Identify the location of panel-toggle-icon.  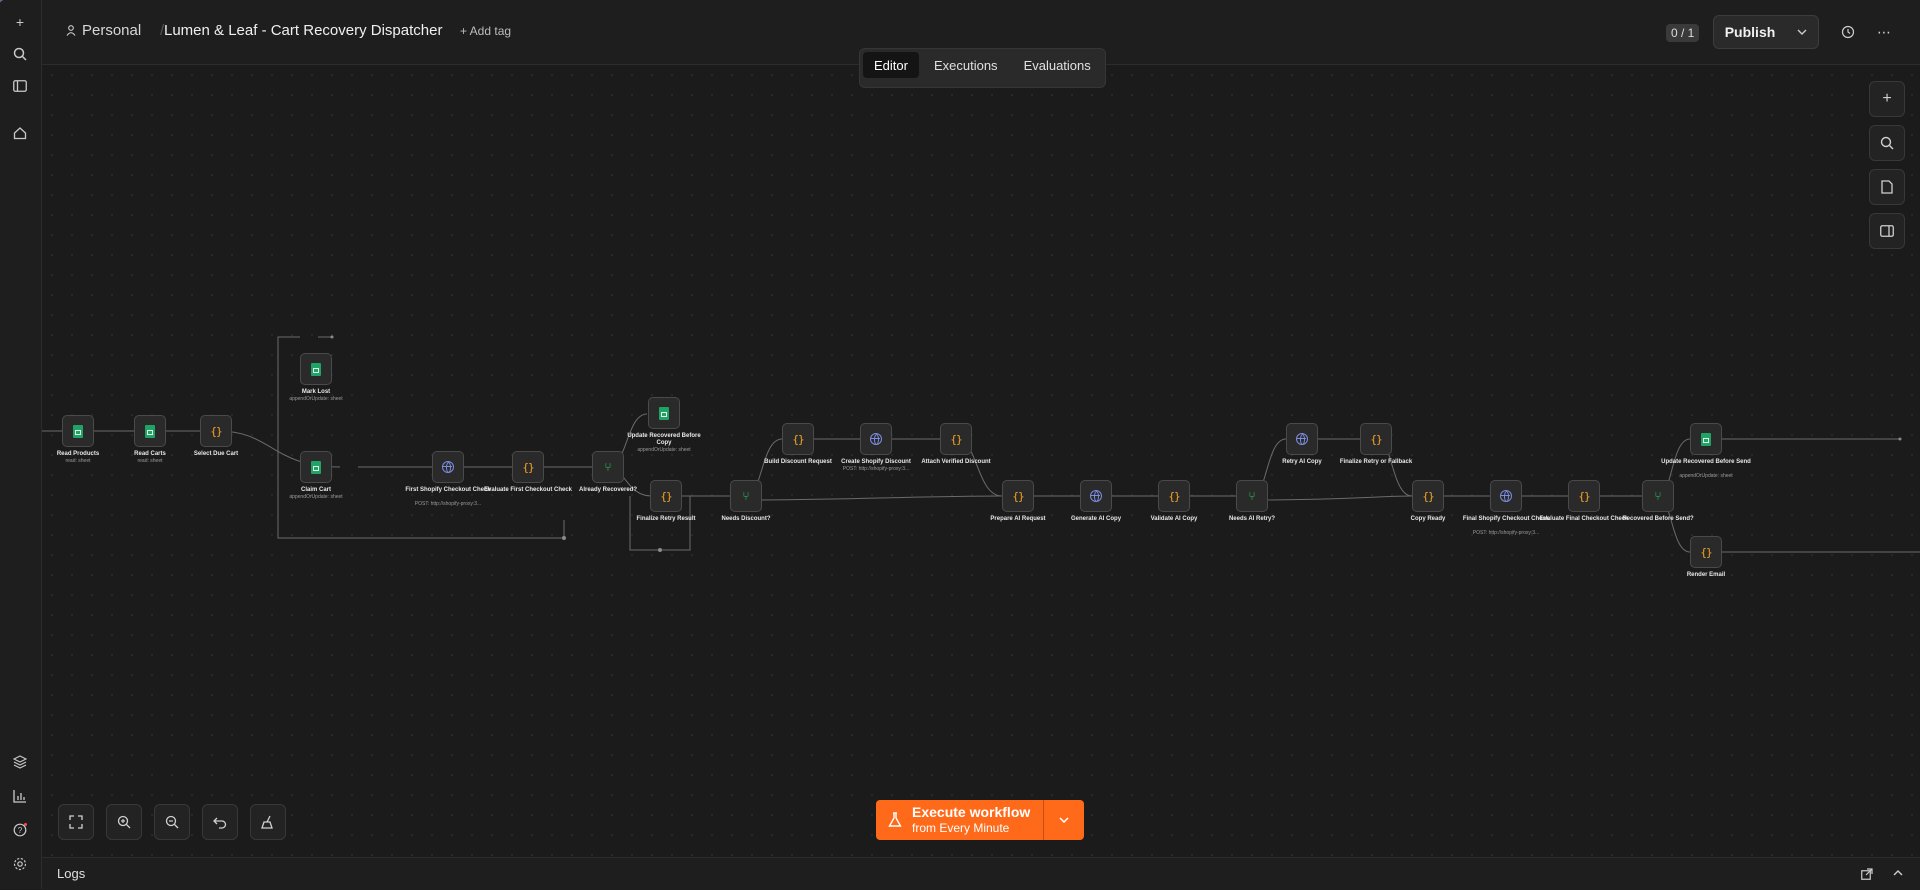
(20, 86).